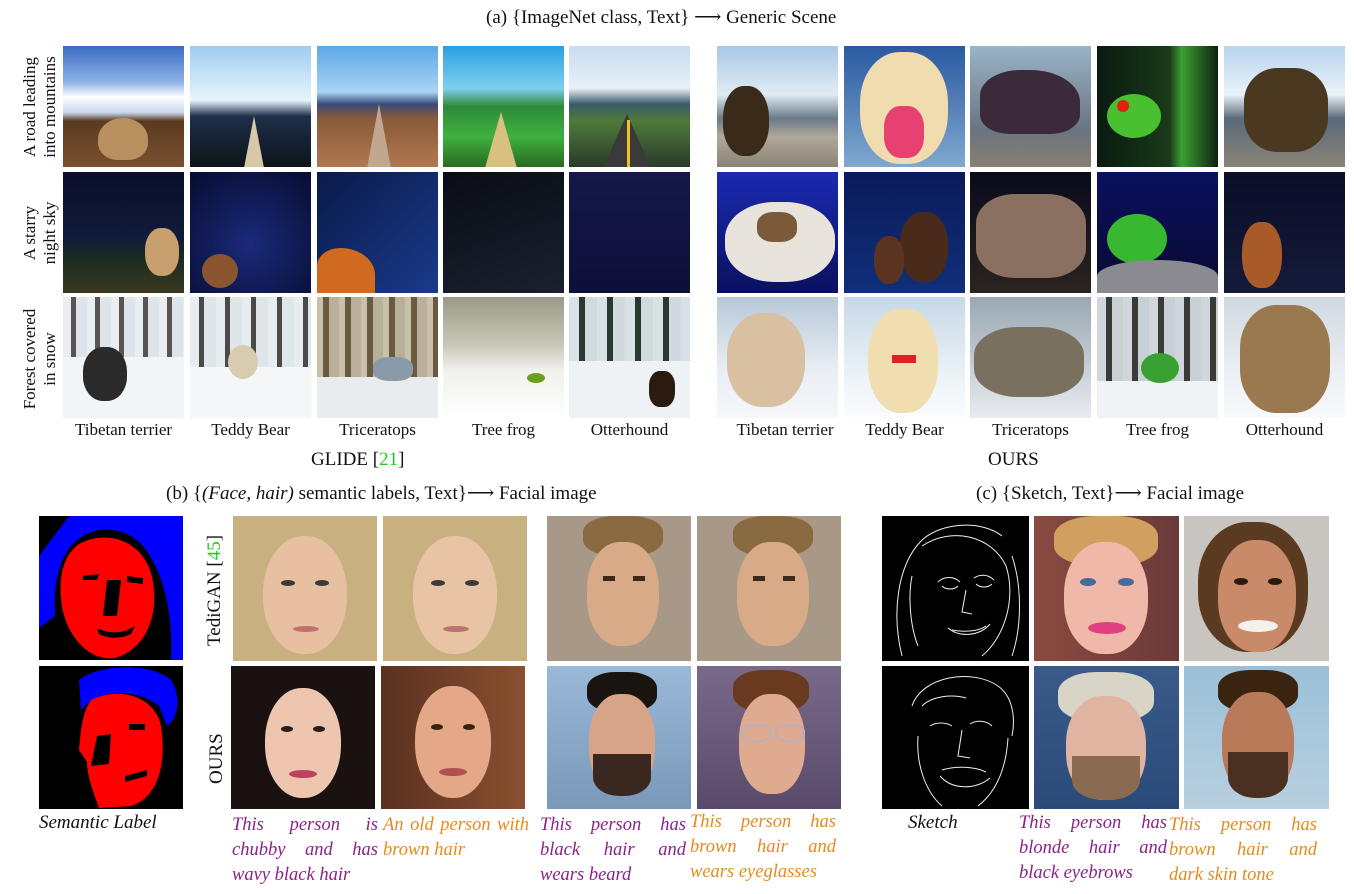 The image size is (1354, 894). What do you see at coordinates (629, 106) in the screenshot?
I see `glide-road-otterhound-image` at bounding box center [629, 106].